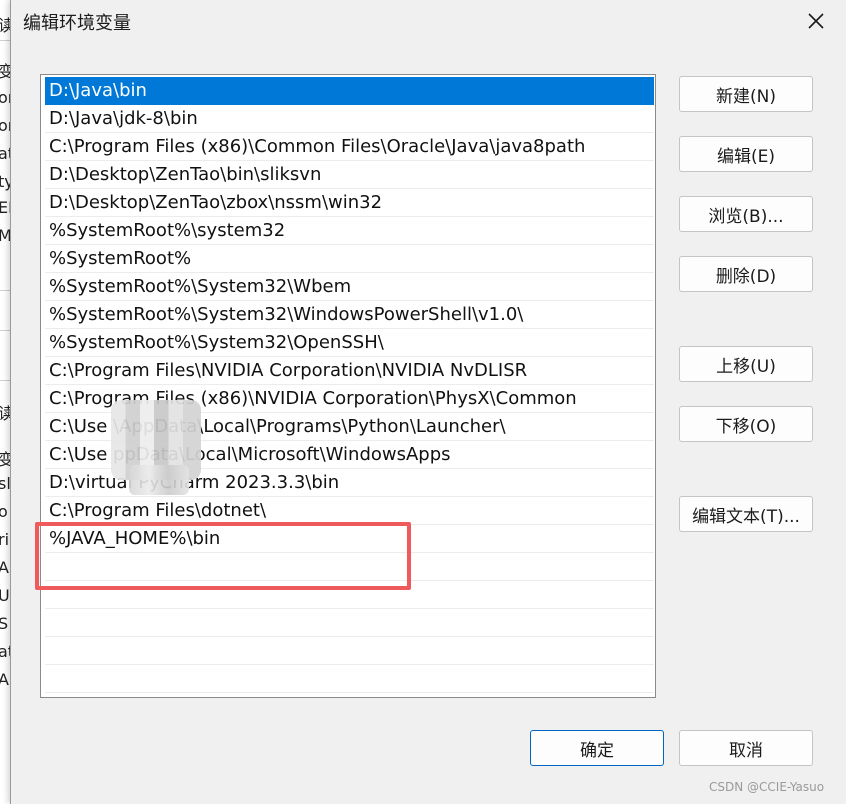 The width and height of the screenshot is (846, 804). What do you see at coordinates (223, 556) in the screenshot?
I see `annotation-highlight-box` at bounding box center [223, 556].